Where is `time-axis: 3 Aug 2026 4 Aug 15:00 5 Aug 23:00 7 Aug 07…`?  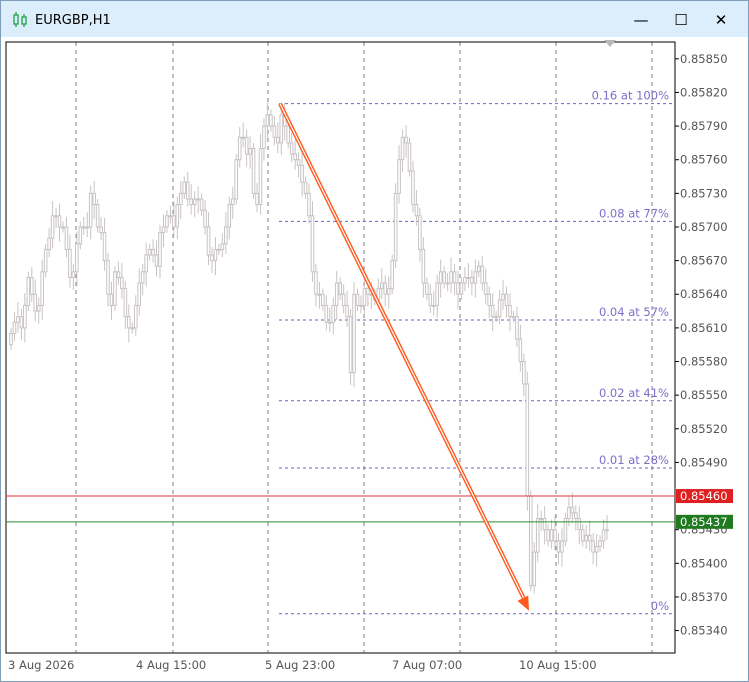
time-axis: 3 Aug 2026 4 Aug 15:00 5 Aug 23:00 7 Aug 07… is located at coordinates (302, 665).